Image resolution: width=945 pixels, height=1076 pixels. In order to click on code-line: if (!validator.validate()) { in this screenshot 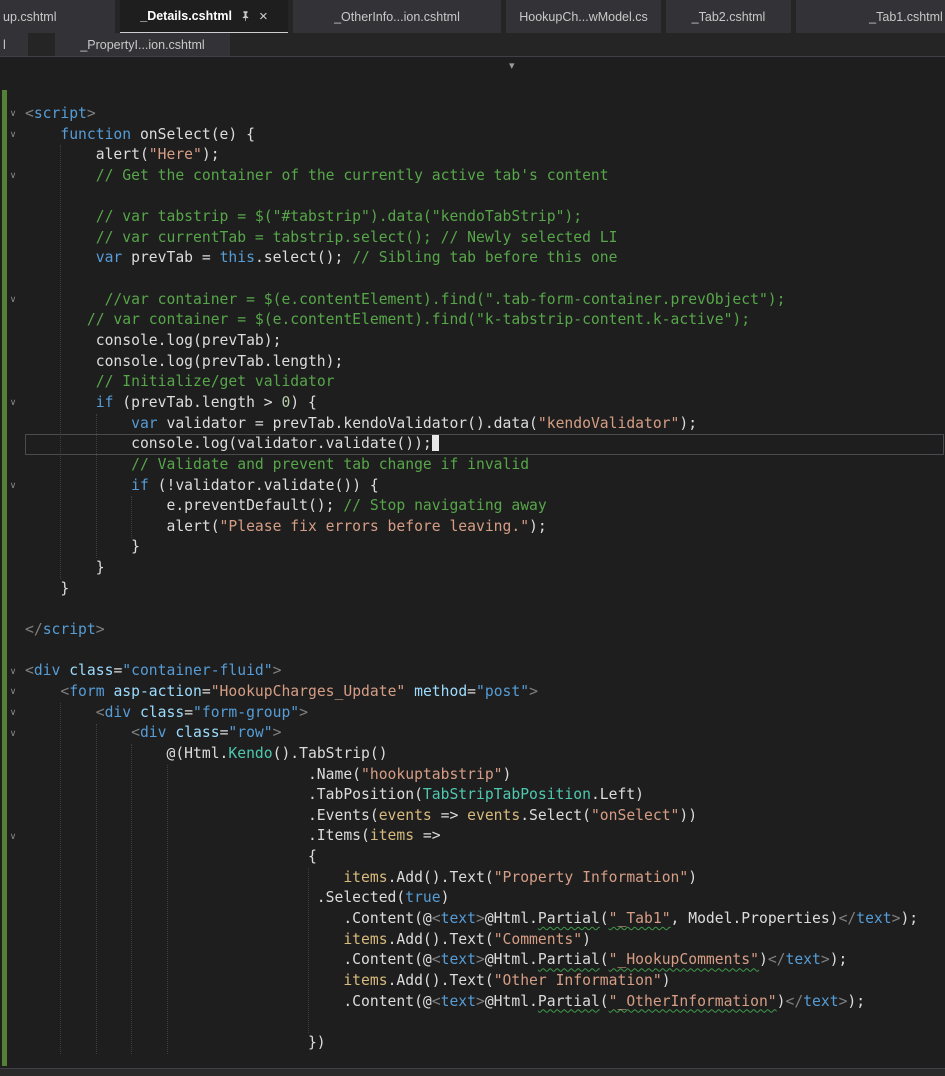, I will do `click(255, 485)`.